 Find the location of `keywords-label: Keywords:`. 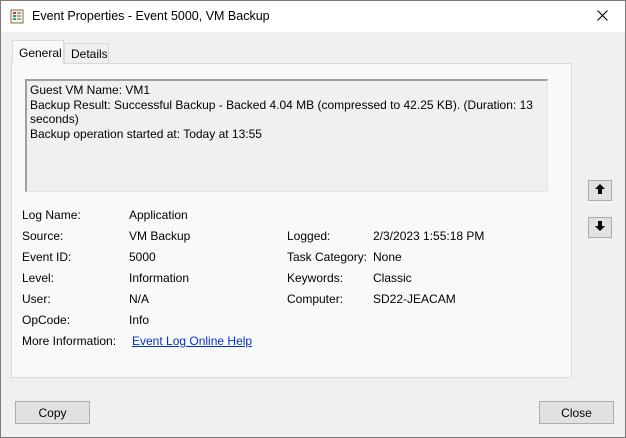

keywords-label: Keywords: is located at coordinates (315, 278).